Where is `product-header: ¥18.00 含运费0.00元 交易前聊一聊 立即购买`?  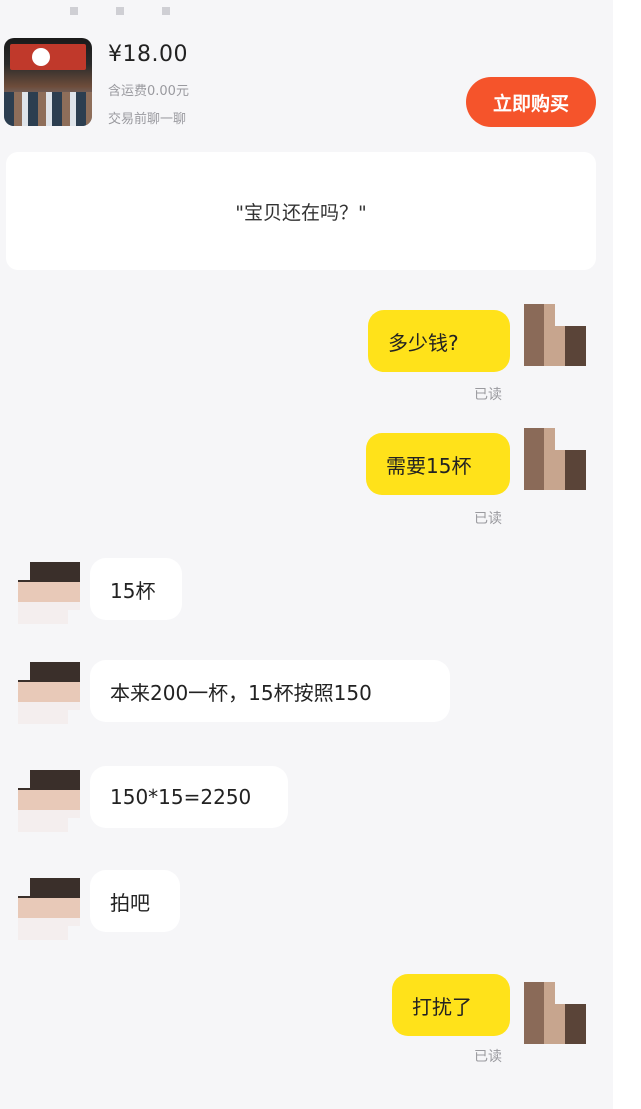
product-header: ¥18.00 含运费0.00元 交易前聊一聊 立即购买 is located at coordinates (306, 81).